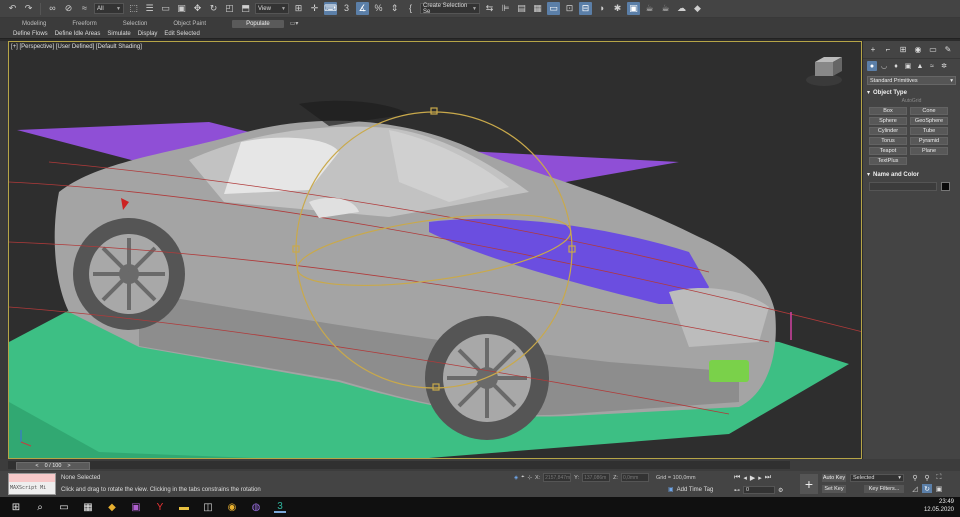 The height and width of the screenshot is (517, 960). What do you see at coordinates (109, 8) in the screenshot?
I see `selection-filter-dropdown: All ▼` at bounding box center [109, 8].